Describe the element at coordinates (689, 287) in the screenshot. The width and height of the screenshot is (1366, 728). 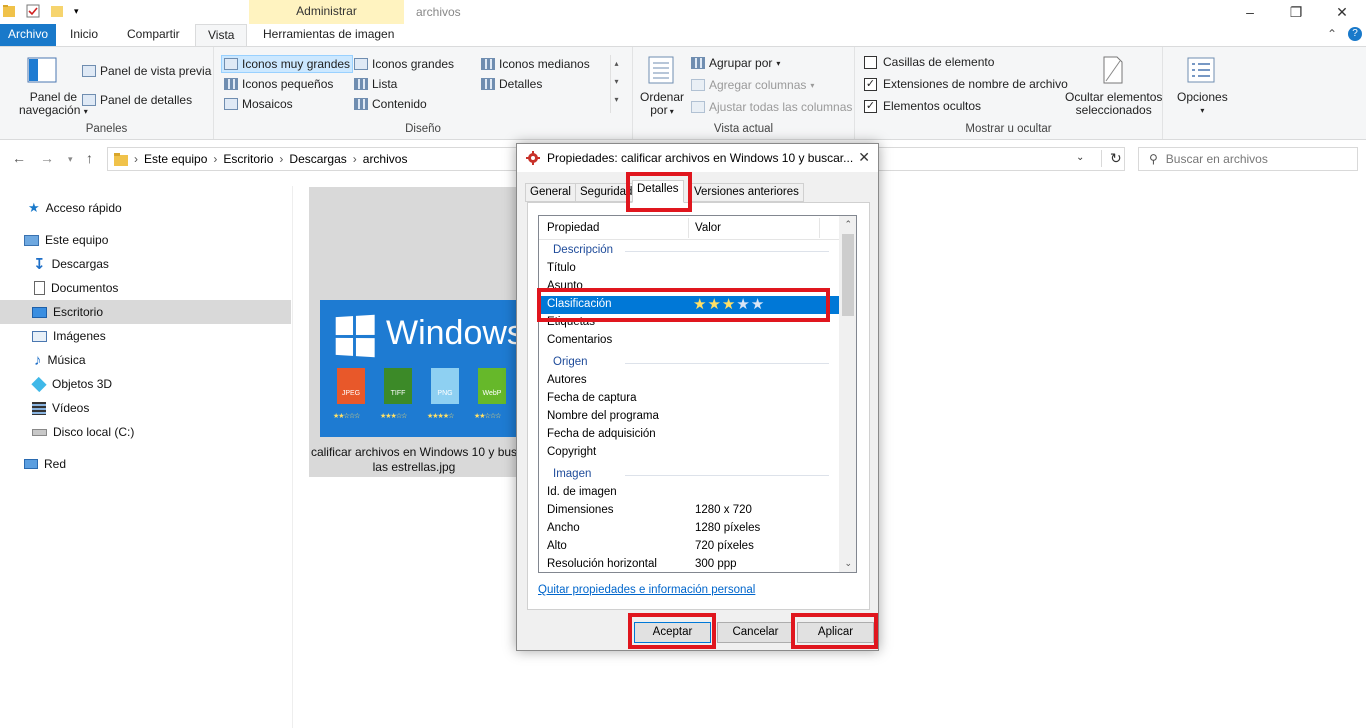
I see `property-row: Asunto` at that location.